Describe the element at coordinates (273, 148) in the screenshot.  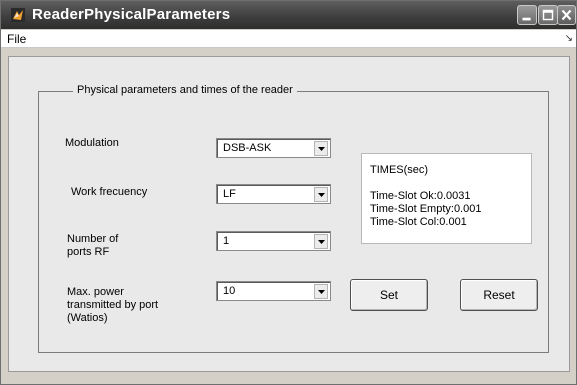
I see `modulation-select: DSB-ASK` at that location.